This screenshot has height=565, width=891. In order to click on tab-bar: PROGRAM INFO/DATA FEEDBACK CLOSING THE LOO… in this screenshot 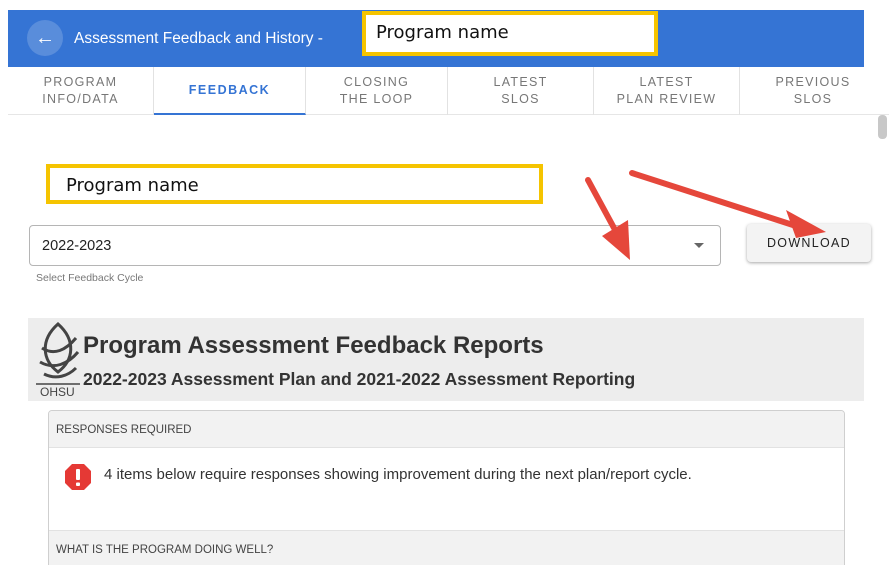, I will do `click(448, 91)`.